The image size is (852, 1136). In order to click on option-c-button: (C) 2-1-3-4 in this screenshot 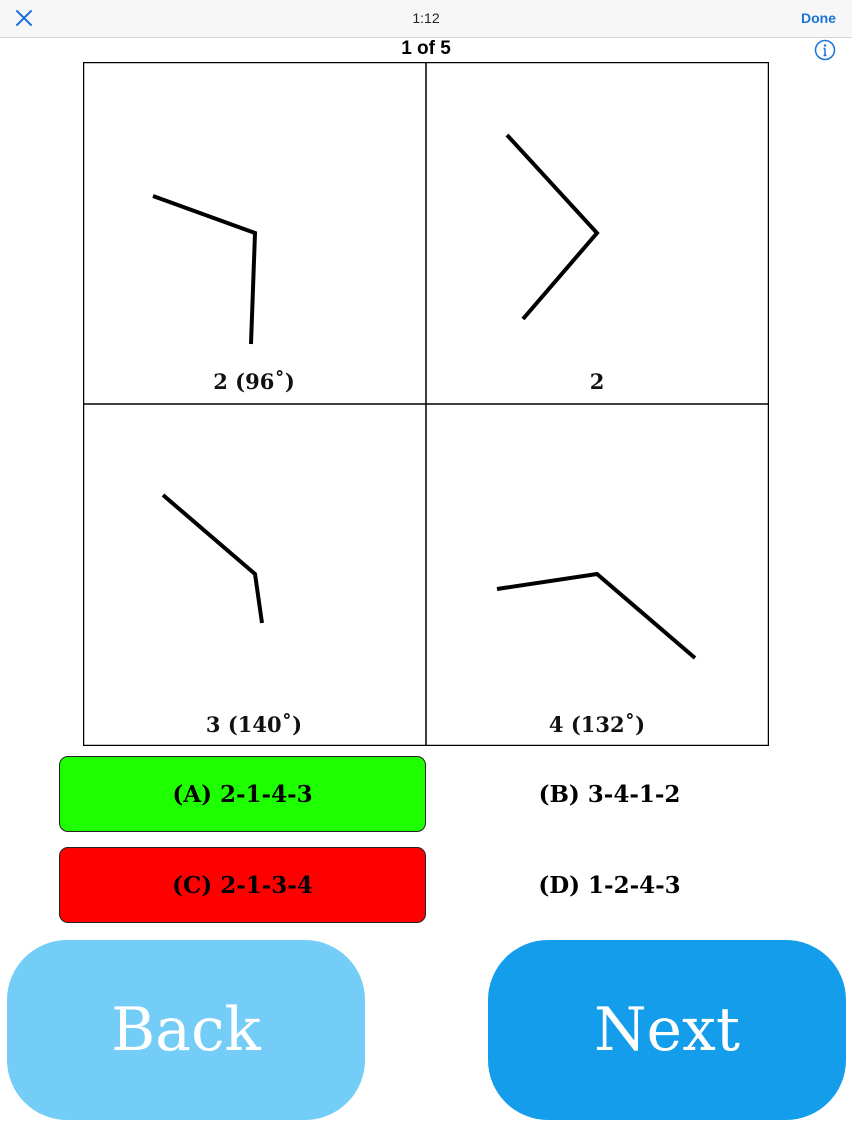, I will do `click(242, 885)`.